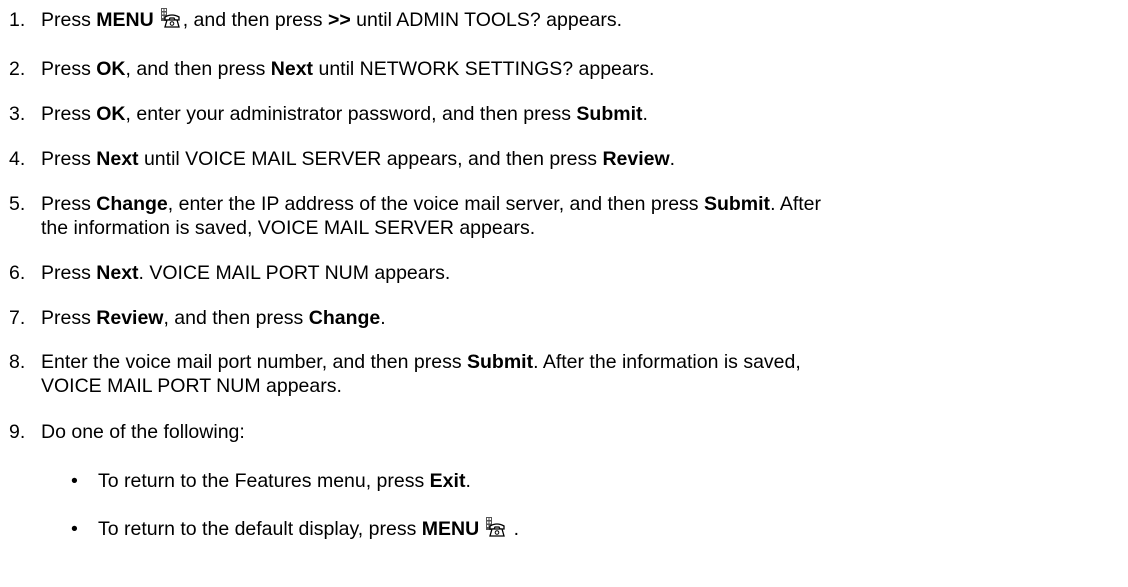 This screenshot has width=1128, height=587. What do you see at coordinates (17, 204) in the screenshot?
I see `step-number: 5.` at bounding box center [17, 204].